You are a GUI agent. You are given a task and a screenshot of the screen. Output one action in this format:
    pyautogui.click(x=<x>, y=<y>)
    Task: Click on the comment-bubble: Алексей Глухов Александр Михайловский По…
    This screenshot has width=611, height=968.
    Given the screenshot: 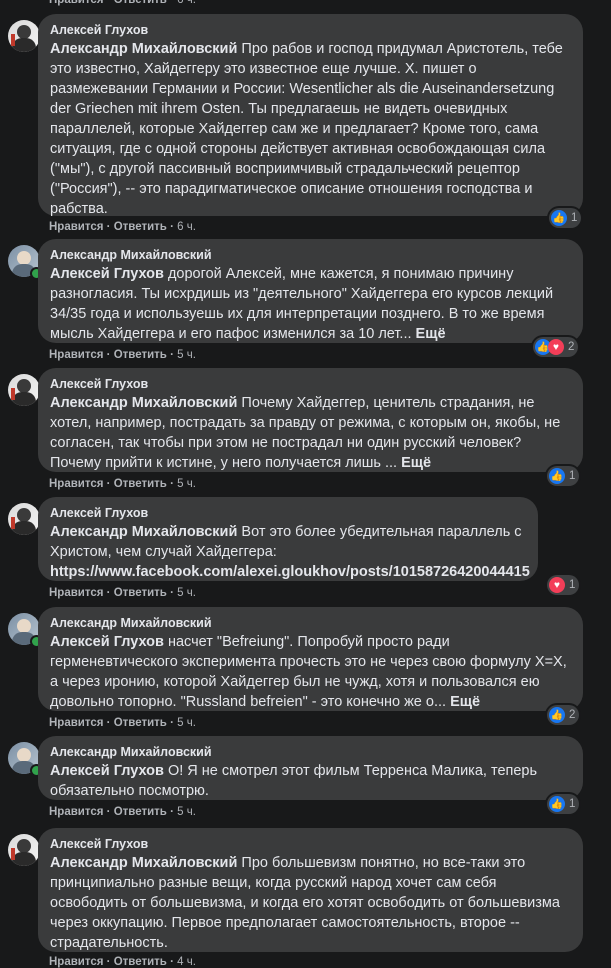 What is the action you would take?
    pyautogui.click(x=310, y=420)
    